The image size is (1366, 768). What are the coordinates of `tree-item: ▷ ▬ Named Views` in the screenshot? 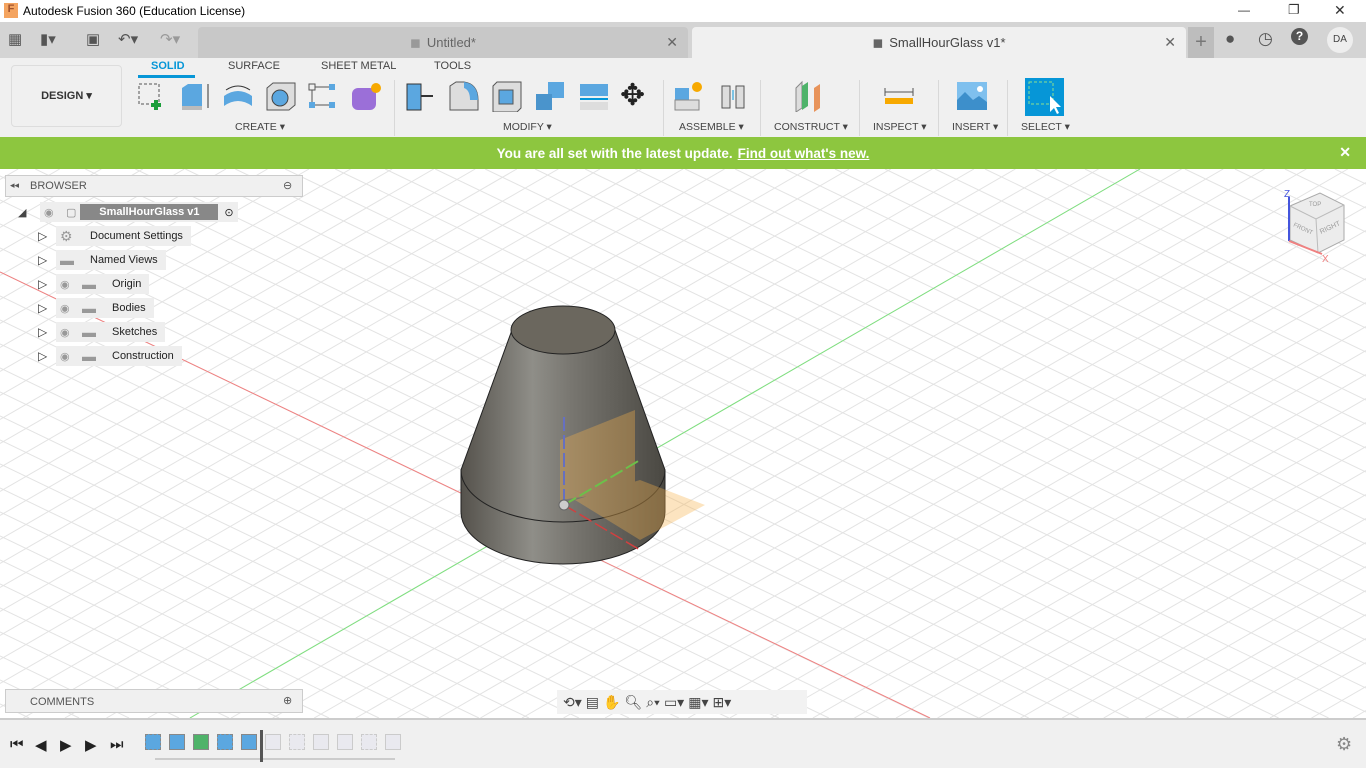 It's located at (102, 260).